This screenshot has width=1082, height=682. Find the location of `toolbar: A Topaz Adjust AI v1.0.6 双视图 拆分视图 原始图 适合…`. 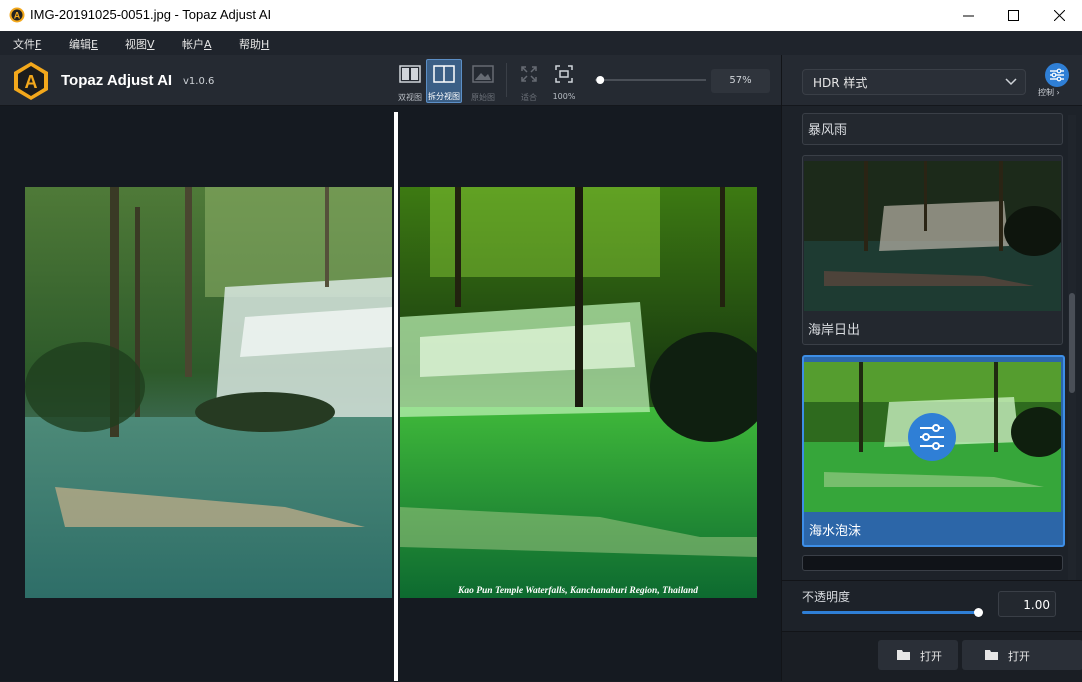

toolbar: A Topaz Adjust AI v1.0.6 双视图 拆分视图 原始图 适合… is located at coordinates (390, 80).